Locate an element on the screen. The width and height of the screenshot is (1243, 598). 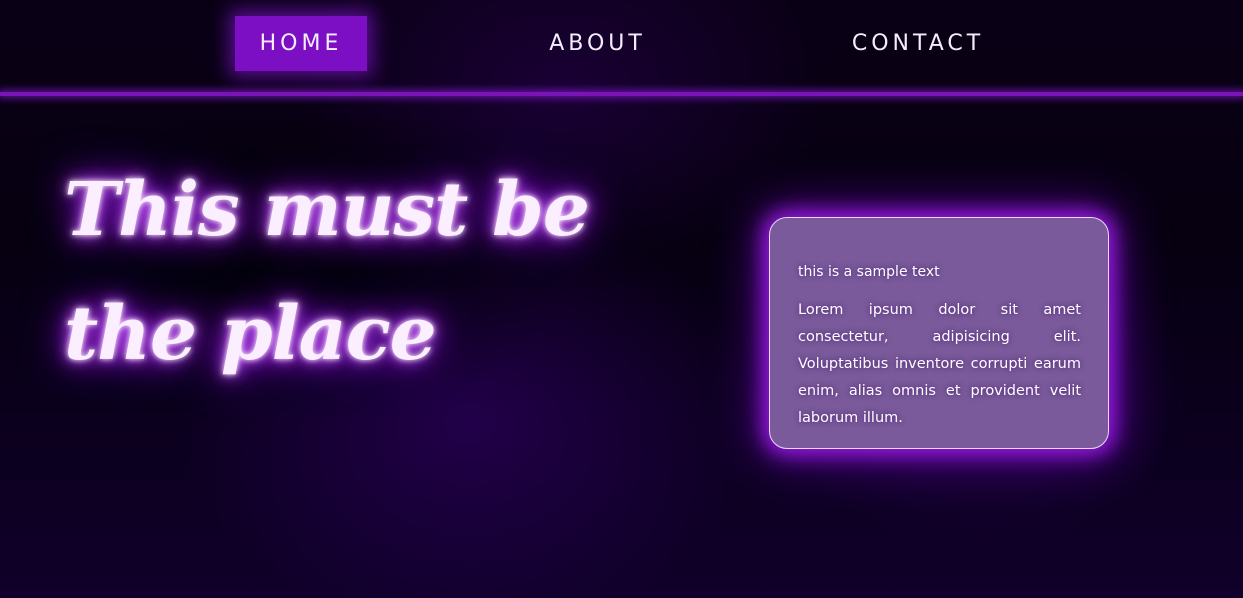
nav-item-about: ABOUT is located at coordinates (597, 43).